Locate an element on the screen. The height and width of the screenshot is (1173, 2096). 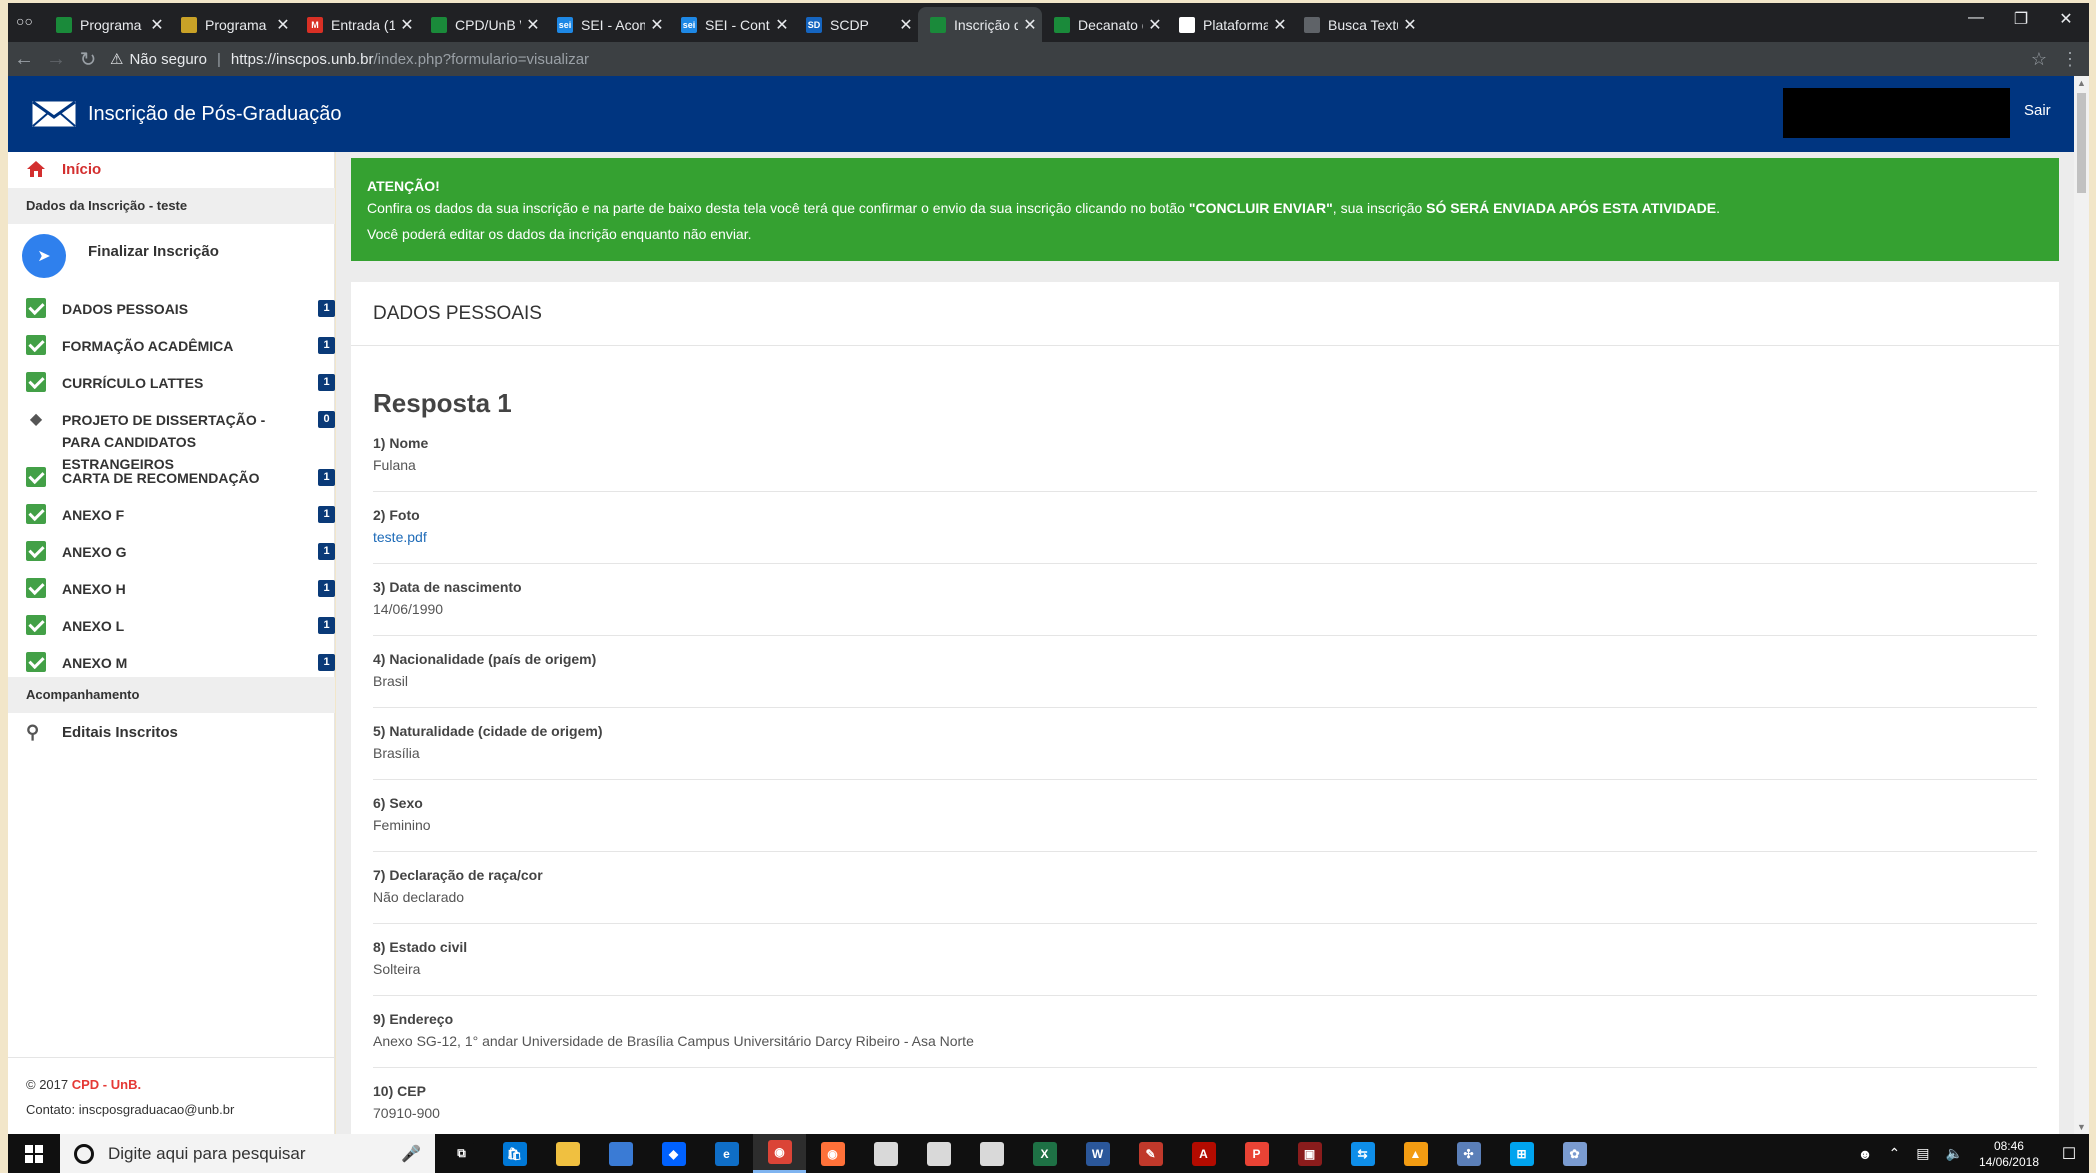
field-answer-link: teste.pdf is located at coordinates (1205, 537).